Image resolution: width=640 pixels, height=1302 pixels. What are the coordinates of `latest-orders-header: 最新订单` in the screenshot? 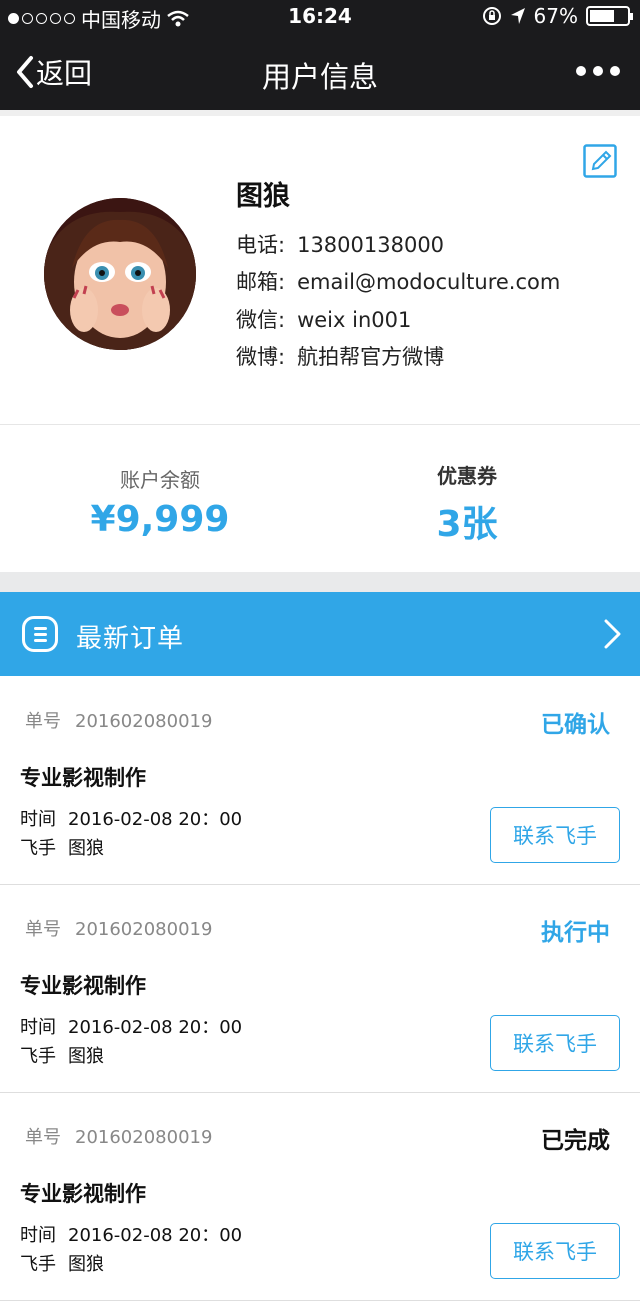 It's located at (320, 634).